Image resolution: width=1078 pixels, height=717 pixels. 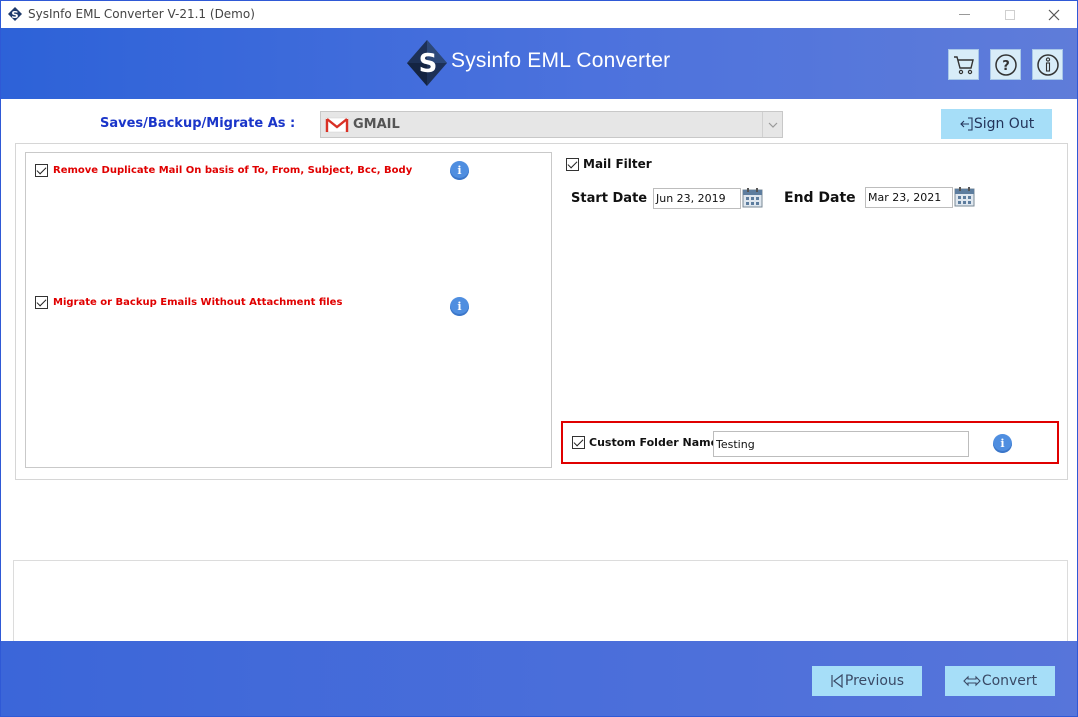 I want to click on cart-button, so click(x=963, y=64).